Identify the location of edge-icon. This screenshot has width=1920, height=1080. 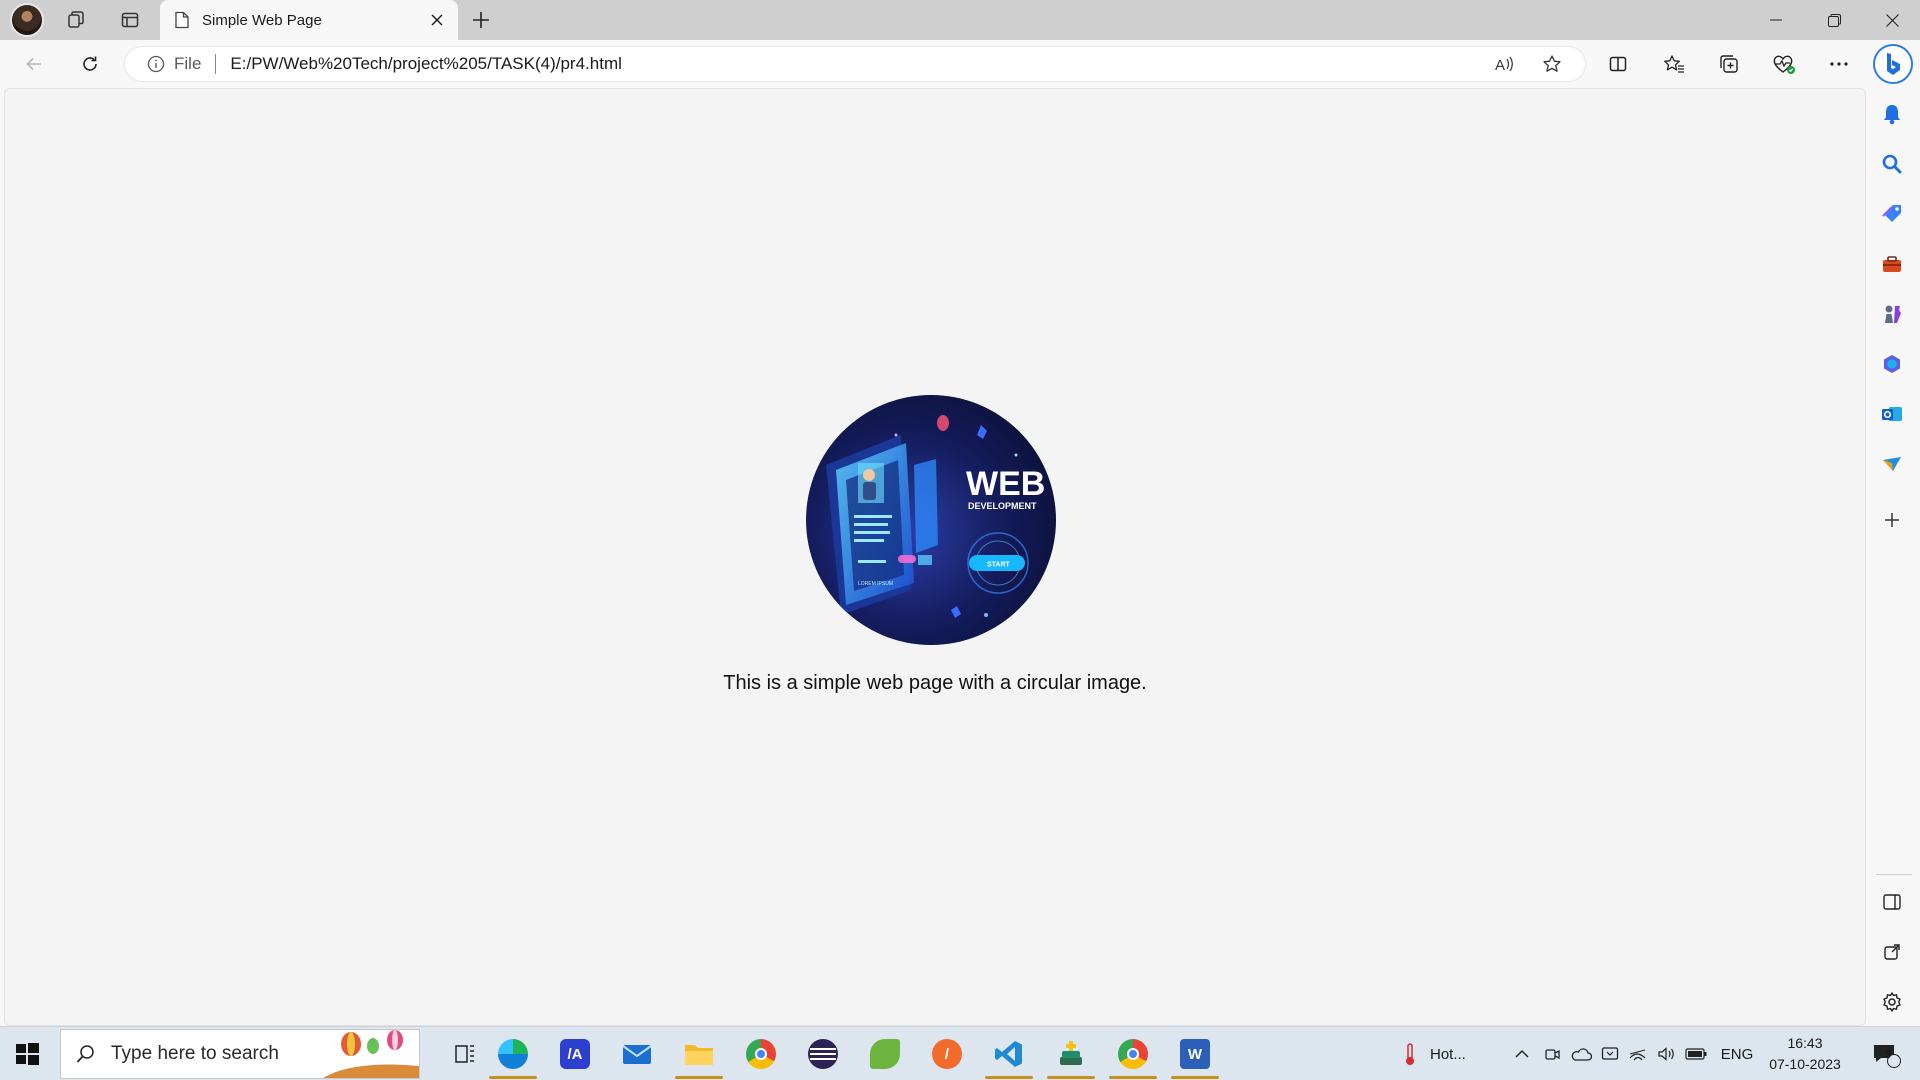
(513, 1054).